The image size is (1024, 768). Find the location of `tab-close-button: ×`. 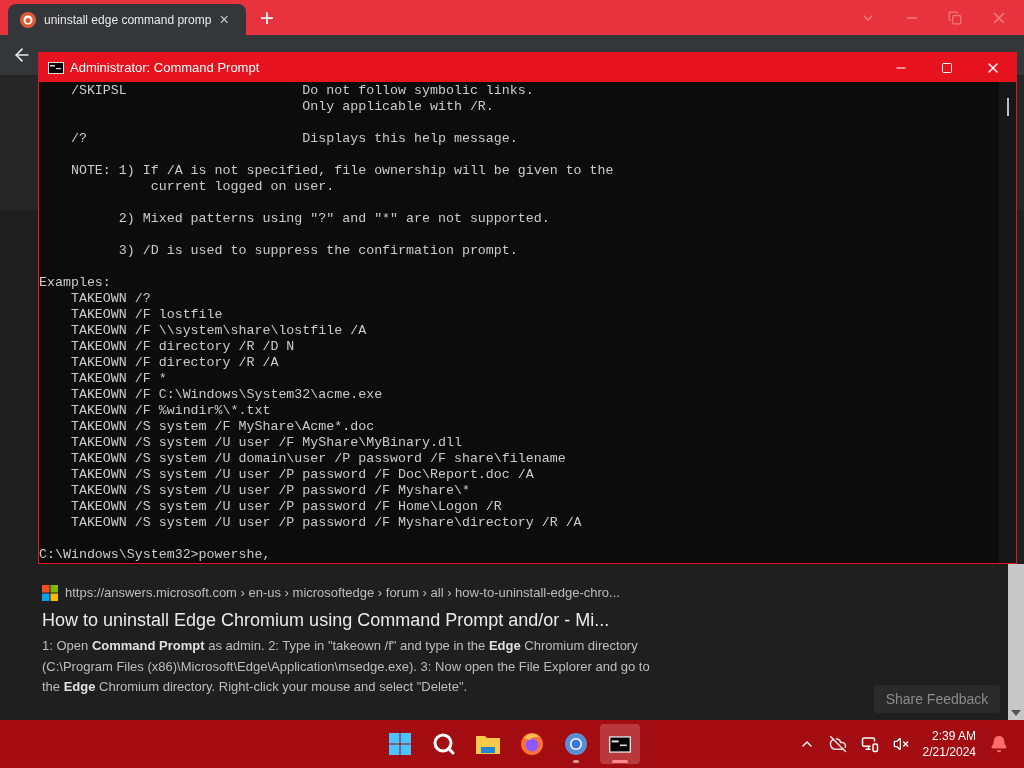

tab-close-button: × is located at coordinates (224, 19).